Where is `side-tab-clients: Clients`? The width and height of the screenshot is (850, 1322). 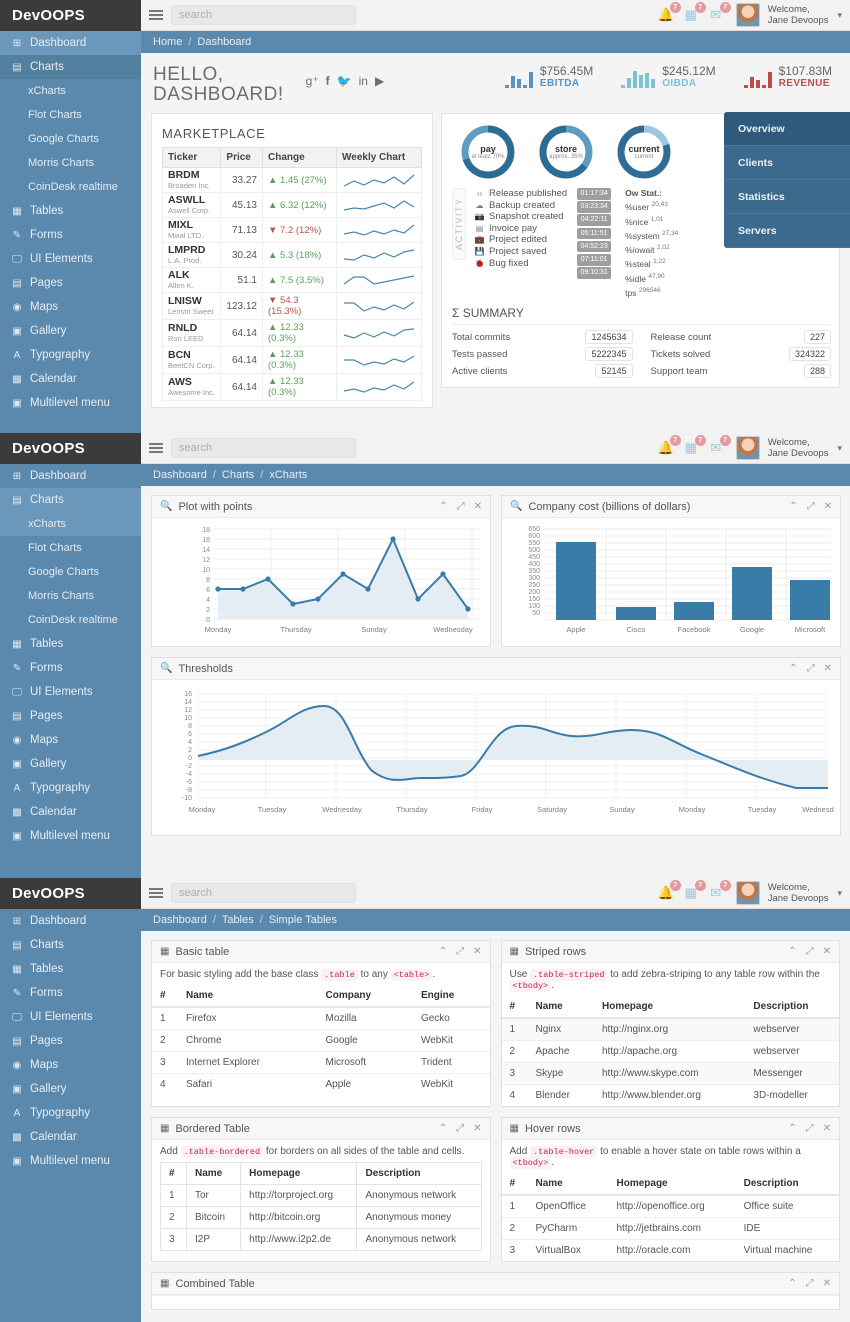 side-tab-clients: Clients is located at coordinates (787, 163).